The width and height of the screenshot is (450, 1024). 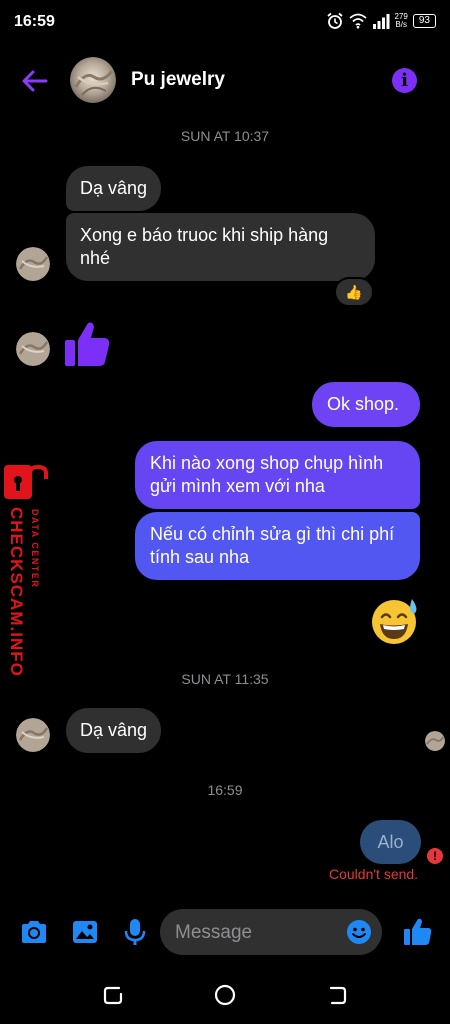 I want to click on signal-icon, so click(x=381, y=21).